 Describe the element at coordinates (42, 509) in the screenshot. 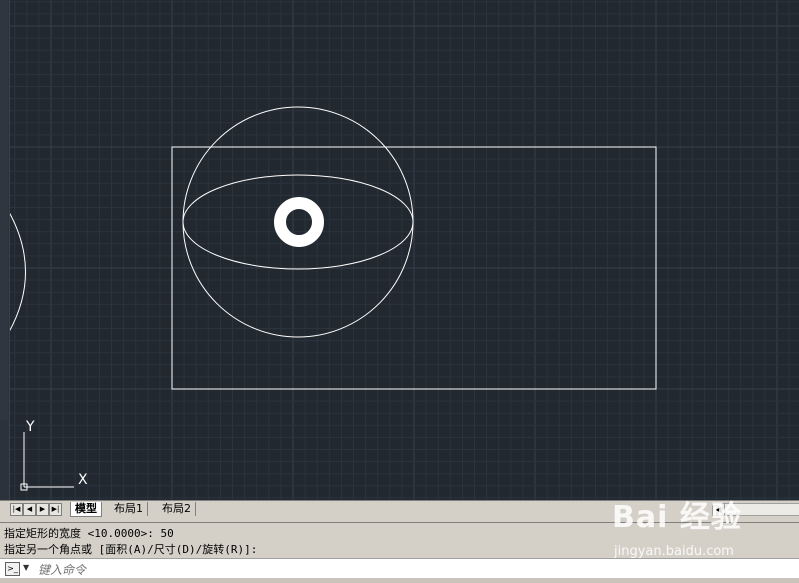

I see `next-tab-icon: ▶` at that location.